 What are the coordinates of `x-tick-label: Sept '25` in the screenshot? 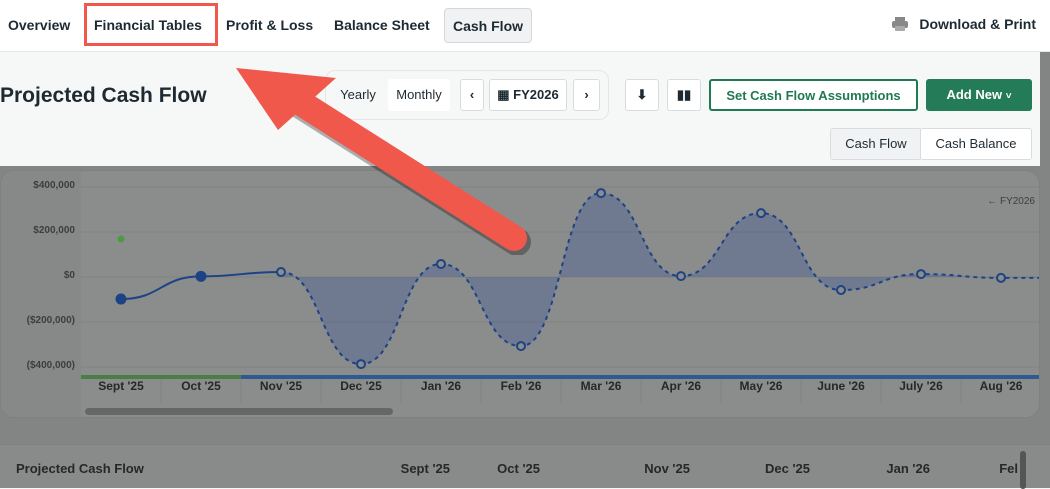 It's located at (121, 386).